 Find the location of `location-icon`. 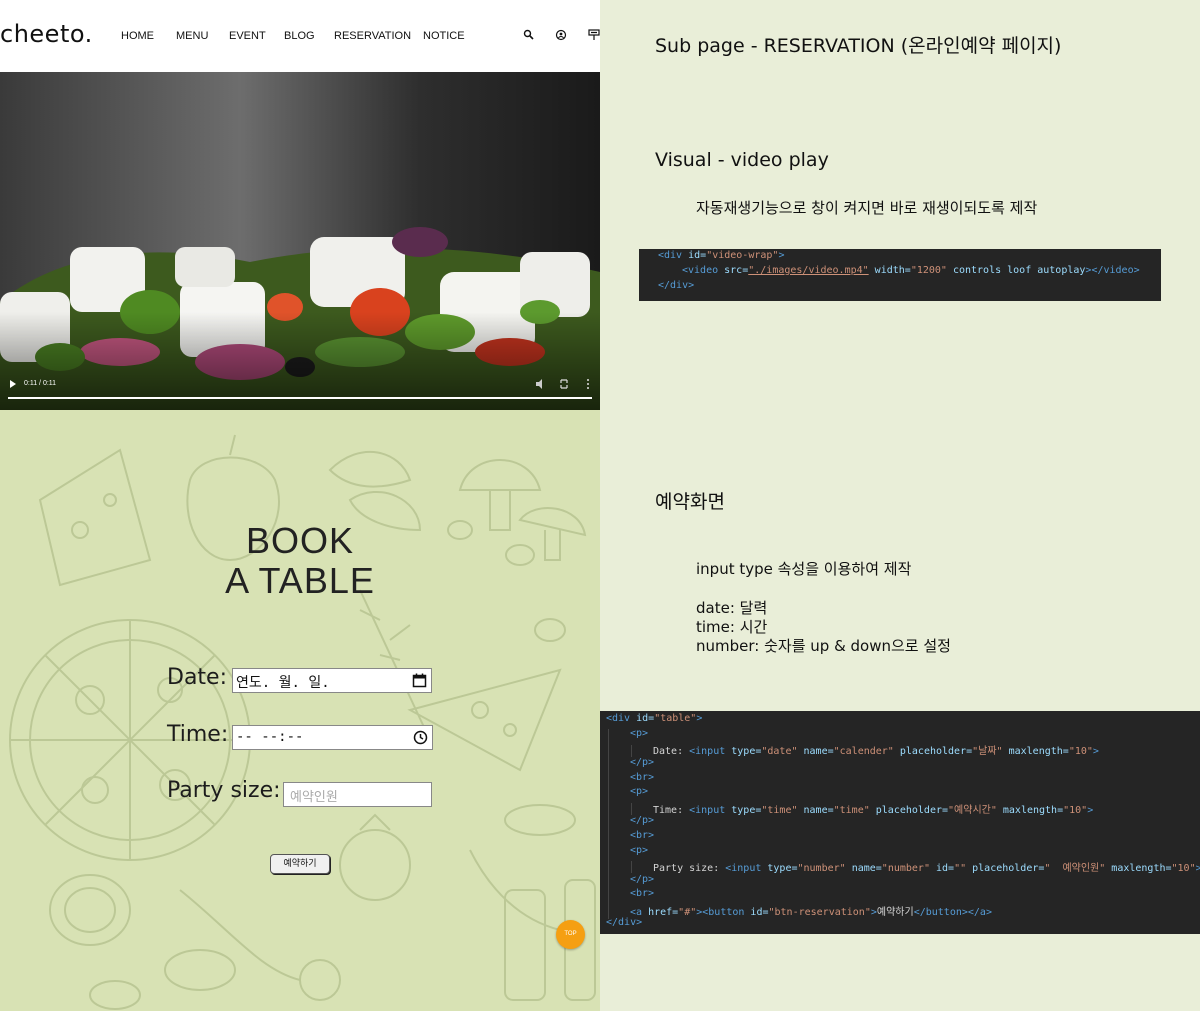

location-icon is located at coordinates (593, 35).